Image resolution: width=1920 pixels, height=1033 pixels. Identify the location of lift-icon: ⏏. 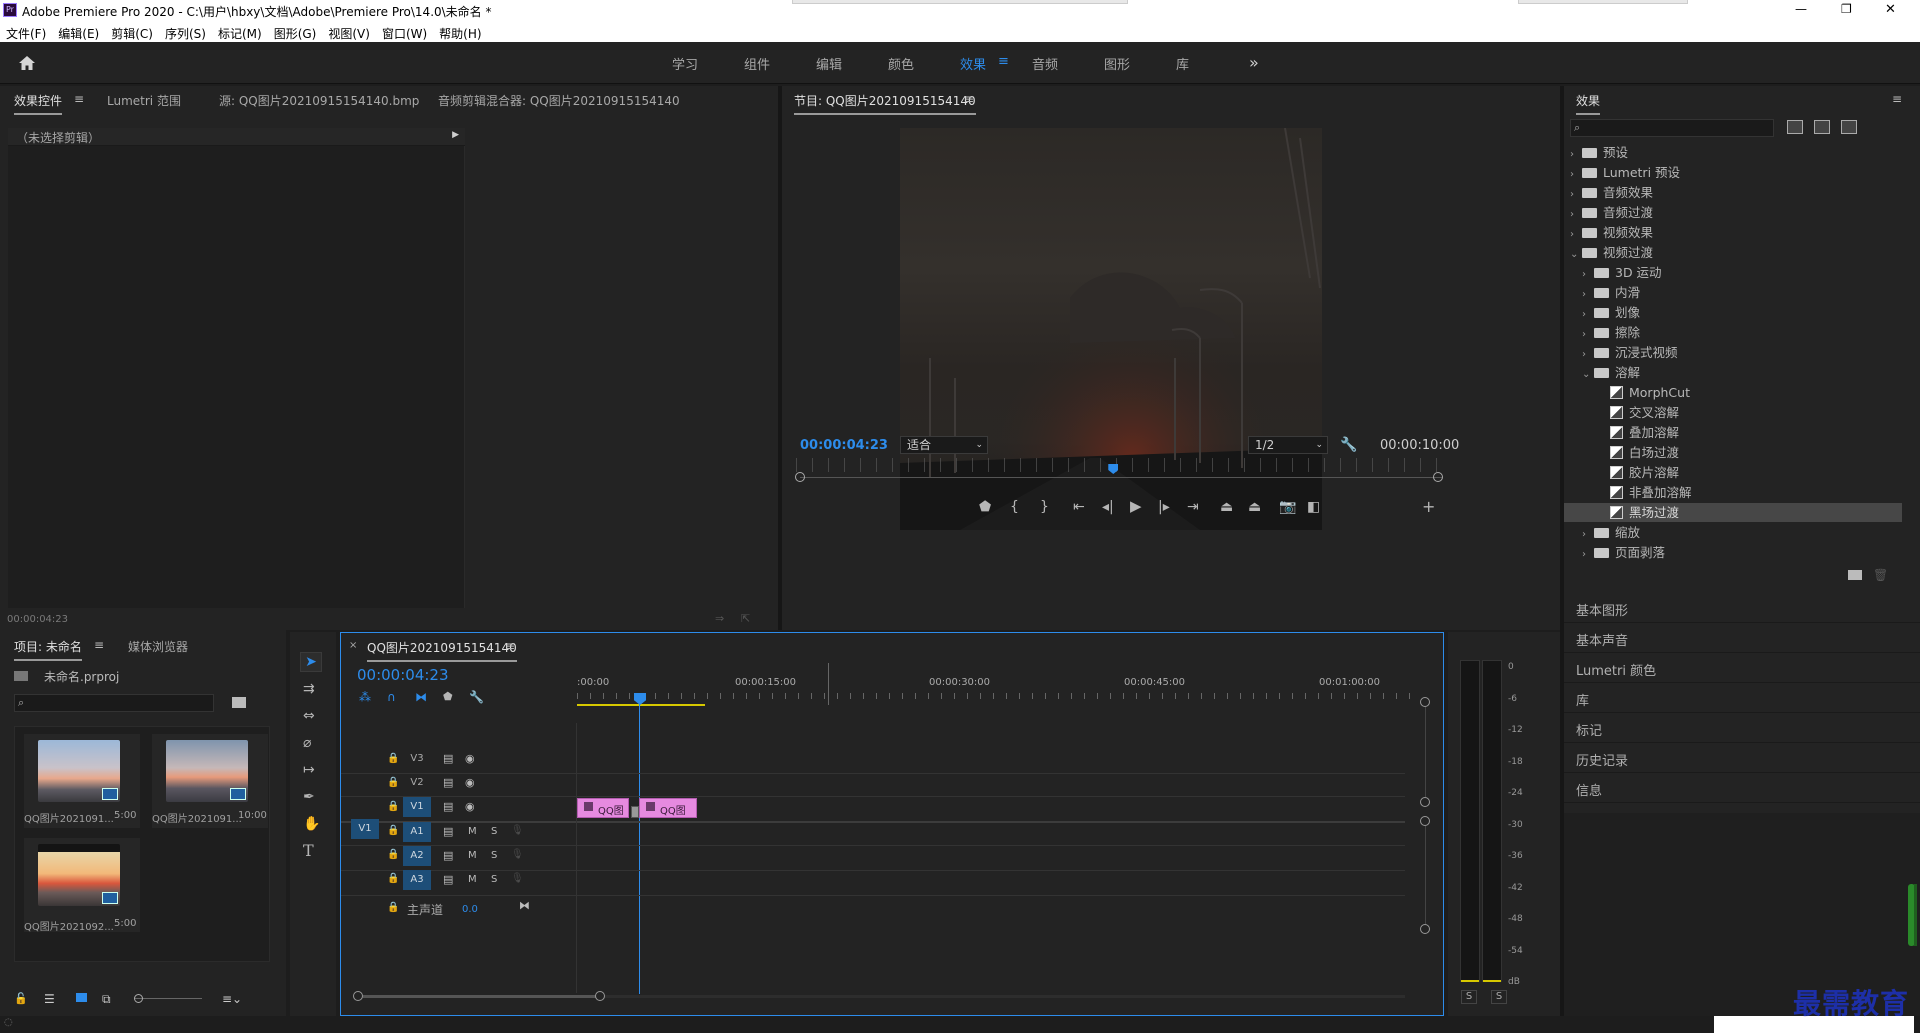
(1226, 507).